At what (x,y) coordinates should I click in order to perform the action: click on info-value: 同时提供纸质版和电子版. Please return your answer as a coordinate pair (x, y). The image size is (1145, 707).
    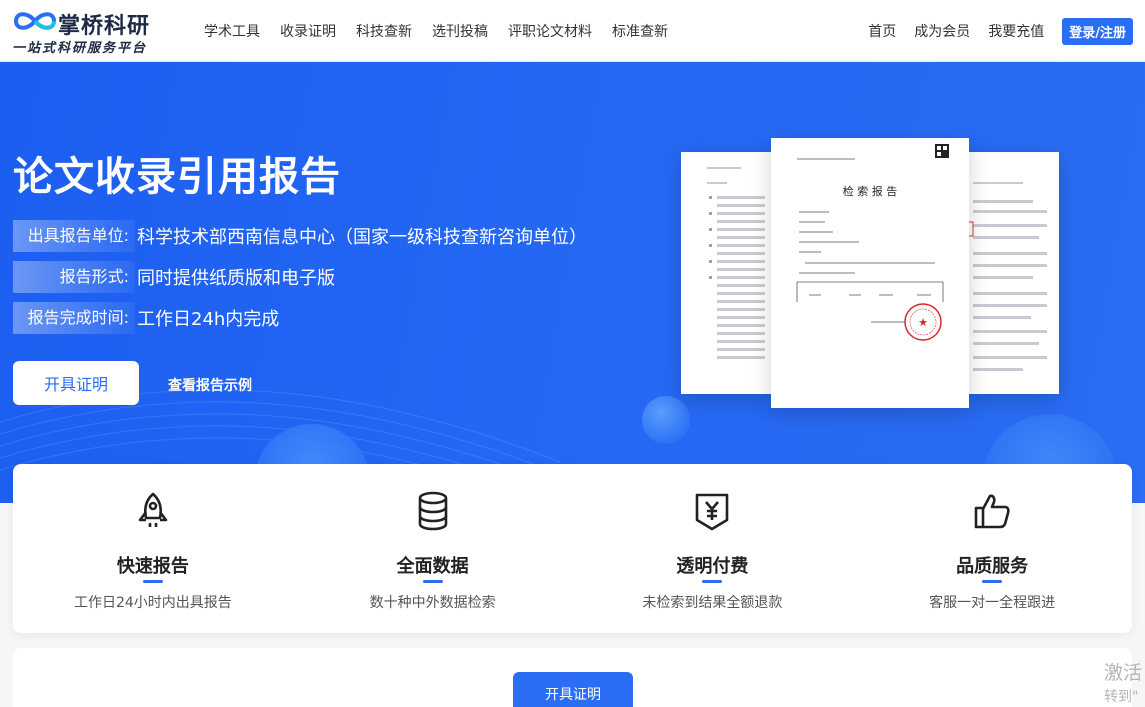
    Looking at the image, I should click on (236, 278).